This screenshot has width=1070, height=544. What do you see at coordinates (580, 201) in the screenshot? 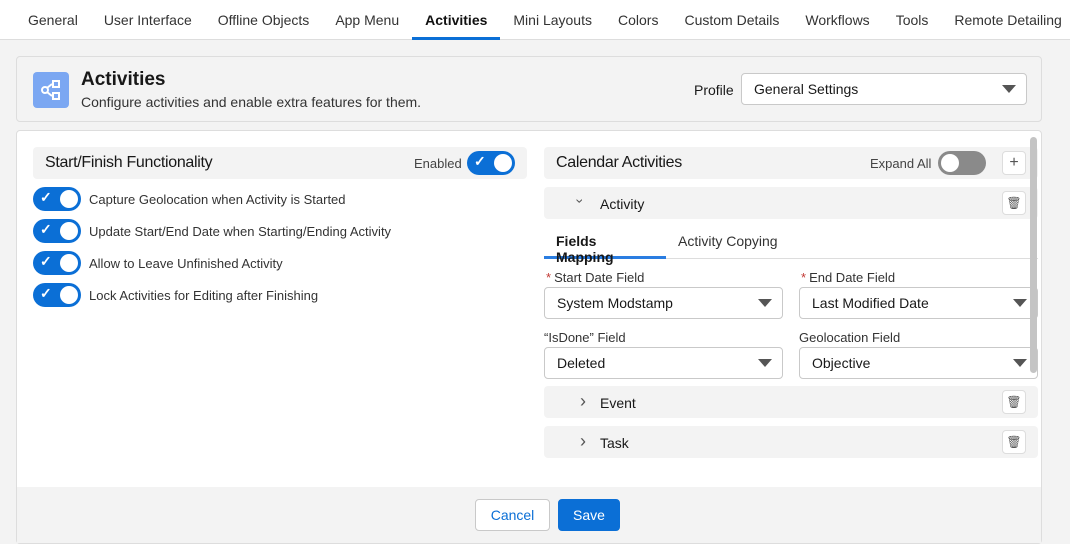
I see `chevron-down-icon: ›` at bounding box center [580, 201].